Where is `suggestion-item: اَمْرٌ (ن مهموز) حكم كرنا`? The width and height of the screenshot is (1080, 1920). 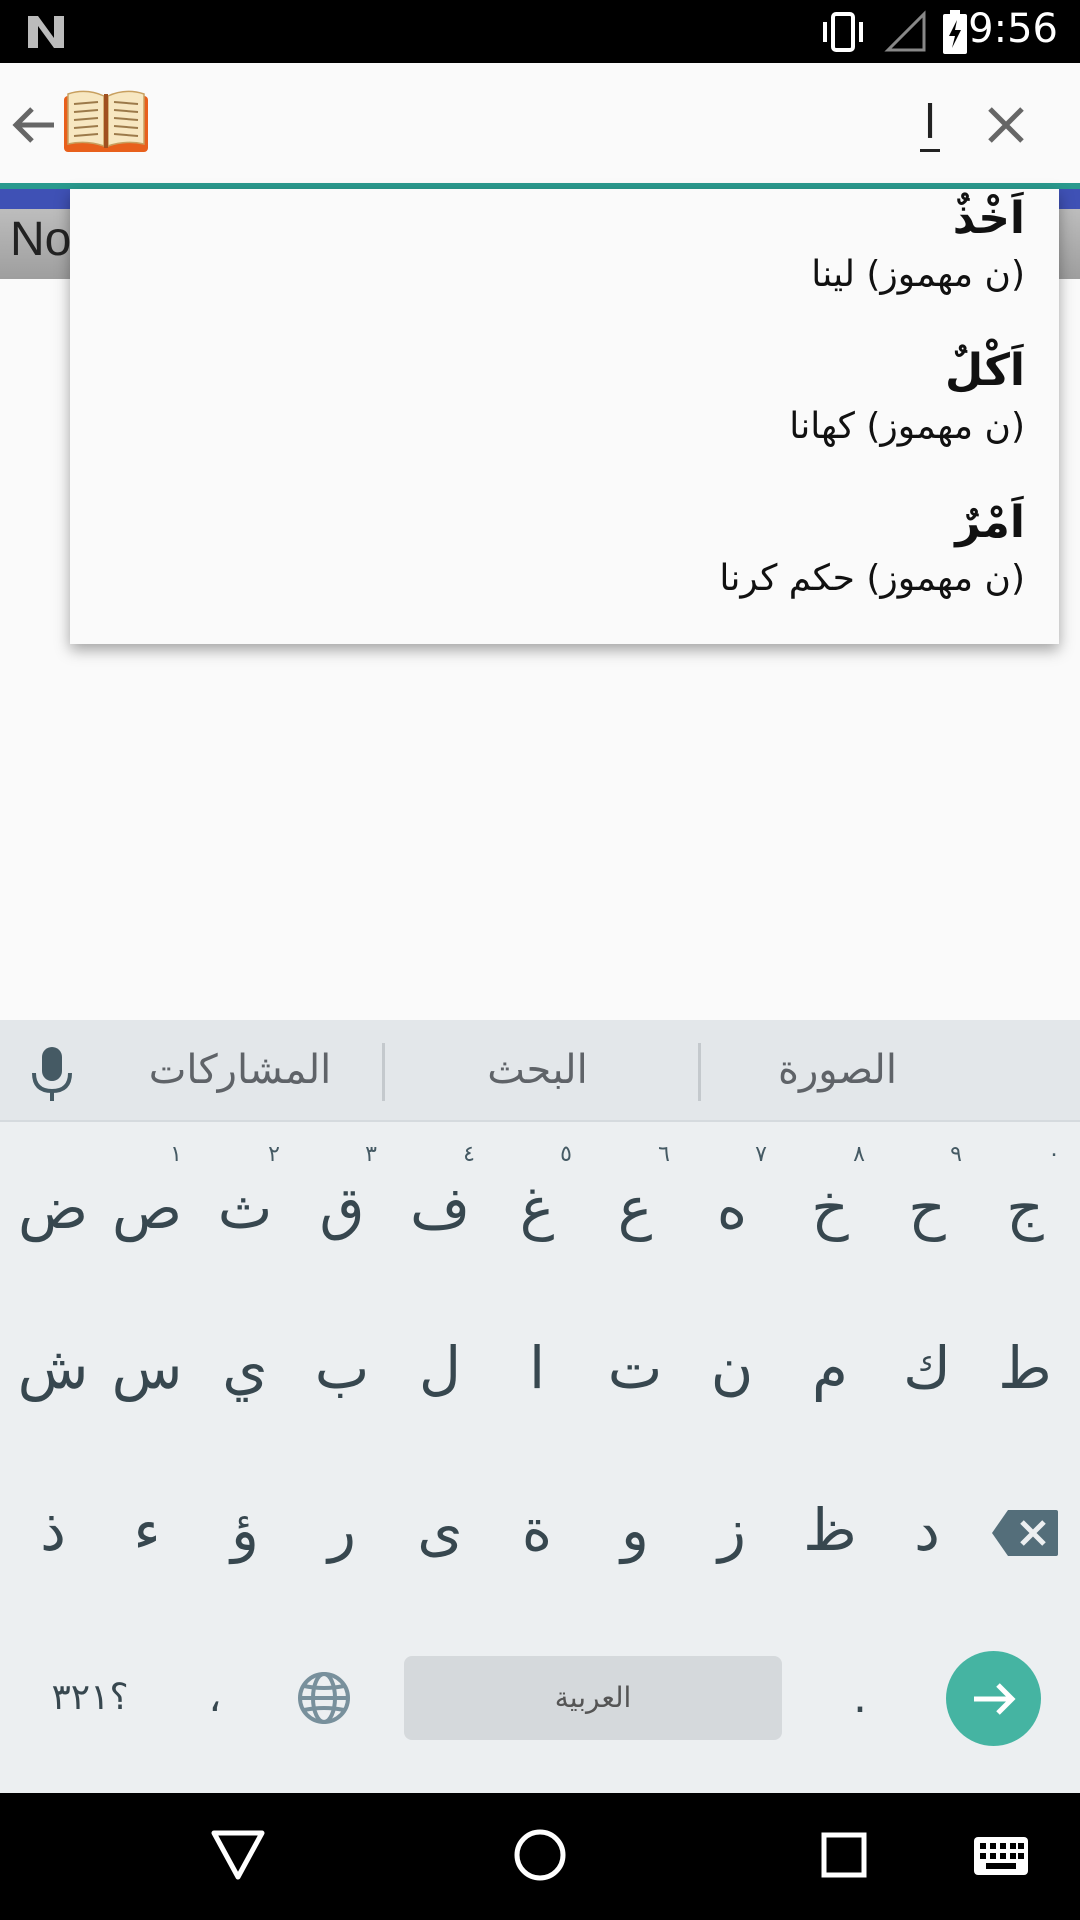 suggestion-item: اَمْرٌ (ن مهموز) حكم كرنا is located at coordinates (872, 549).